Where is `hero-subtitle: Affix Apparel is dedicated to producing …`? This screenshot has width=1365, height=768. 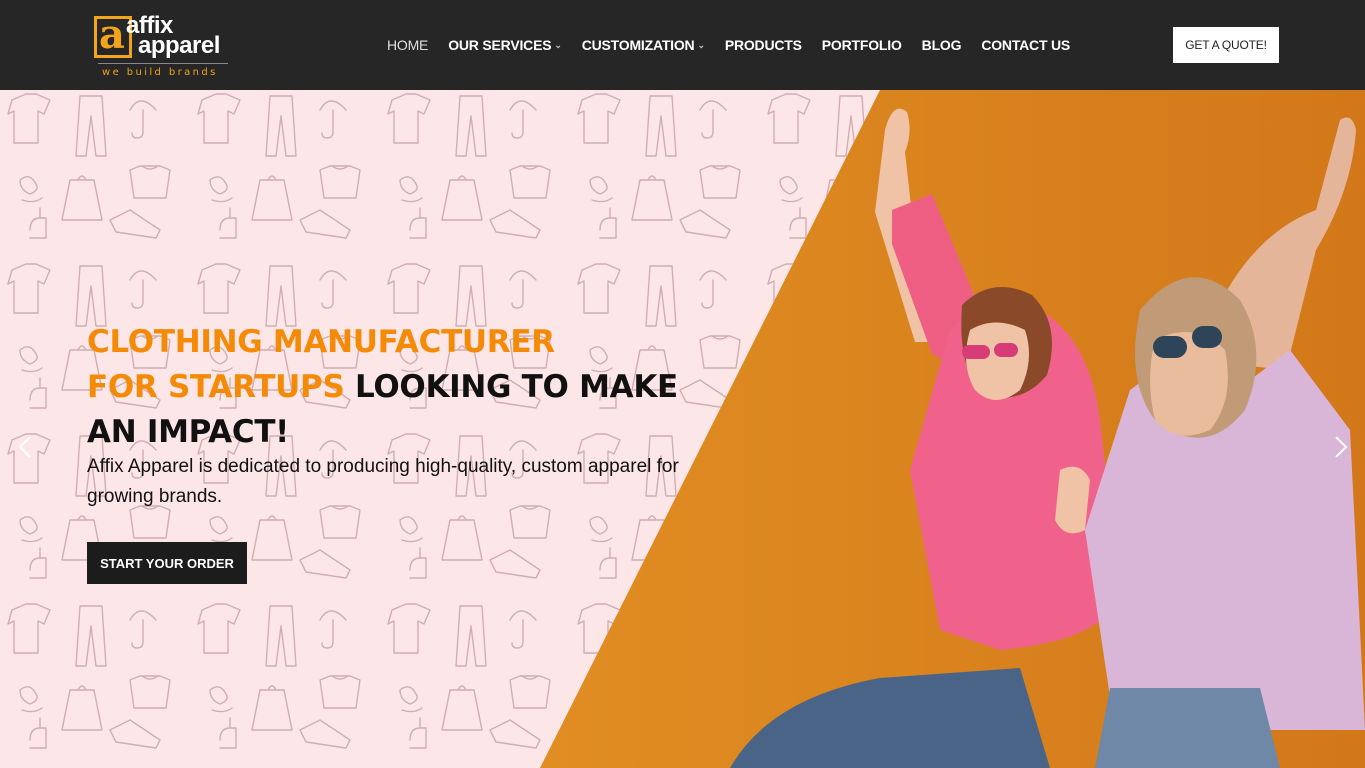
hero-subtitle: Affix Apparel is dedicated to producing … is located at coordinates (383, 481).